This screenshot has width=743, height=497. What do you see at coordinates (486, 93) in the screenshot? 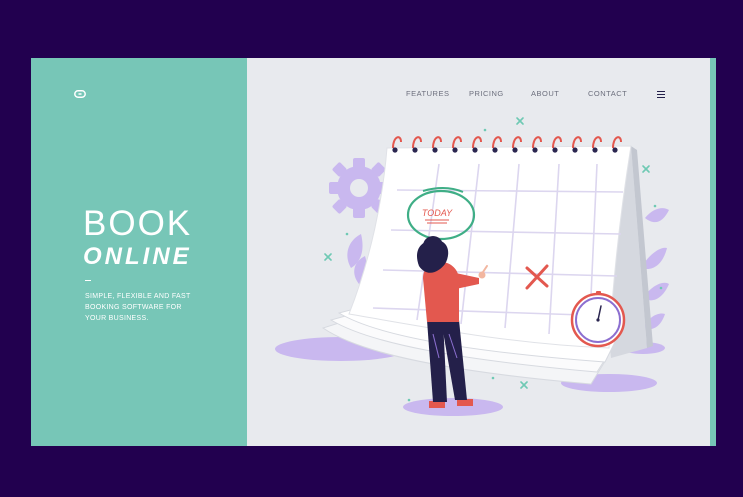
I see `nav-pricing: PRICING` at bounding box center [486, 93].